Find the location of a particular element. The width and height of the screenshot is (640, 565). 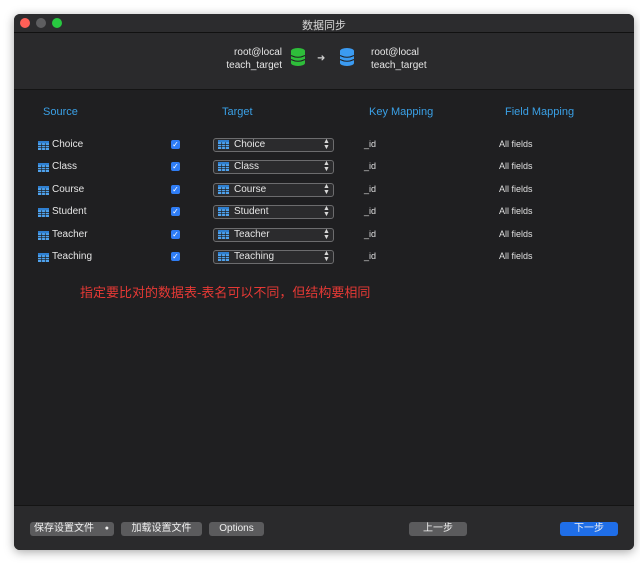

target-table-name: Student is located at coordinates (251, 211).